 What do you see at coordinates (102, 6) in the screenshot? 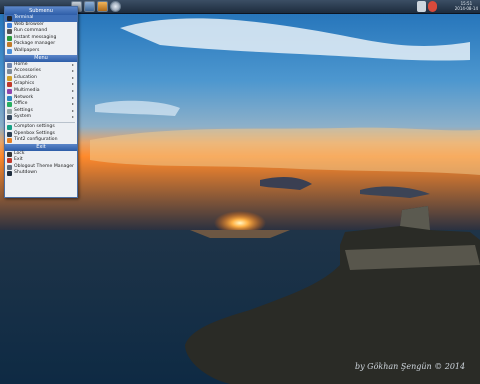
I see `web-browser-launcher-icon` at bounding box center [102, 6].